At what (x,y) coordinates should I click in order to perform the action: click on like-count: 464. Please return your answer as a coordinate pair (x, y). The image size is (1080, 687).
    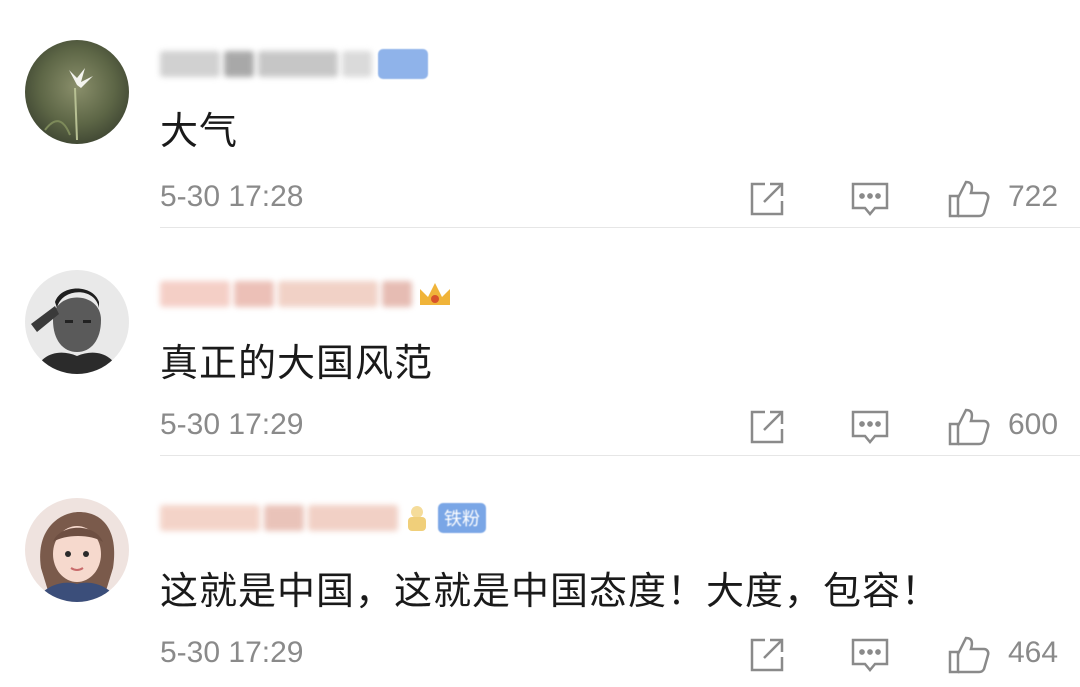
    Looking at the image, I should click on (1033, 652).